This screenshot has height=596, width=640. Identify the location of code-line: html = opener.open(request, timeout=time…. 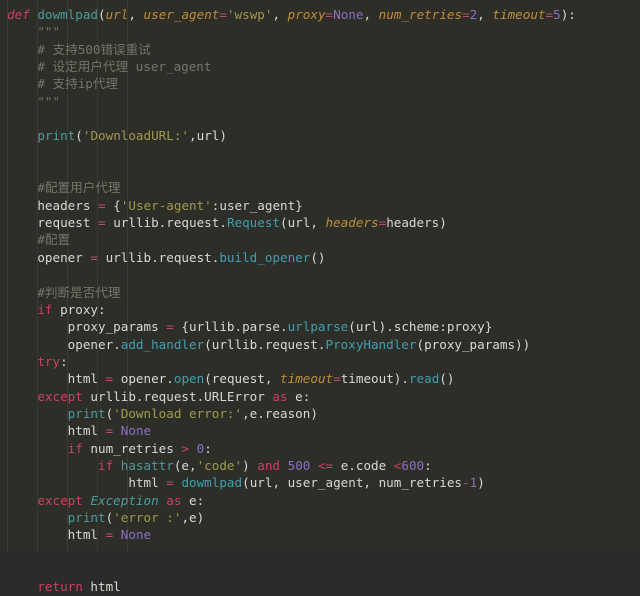
(320, 378).